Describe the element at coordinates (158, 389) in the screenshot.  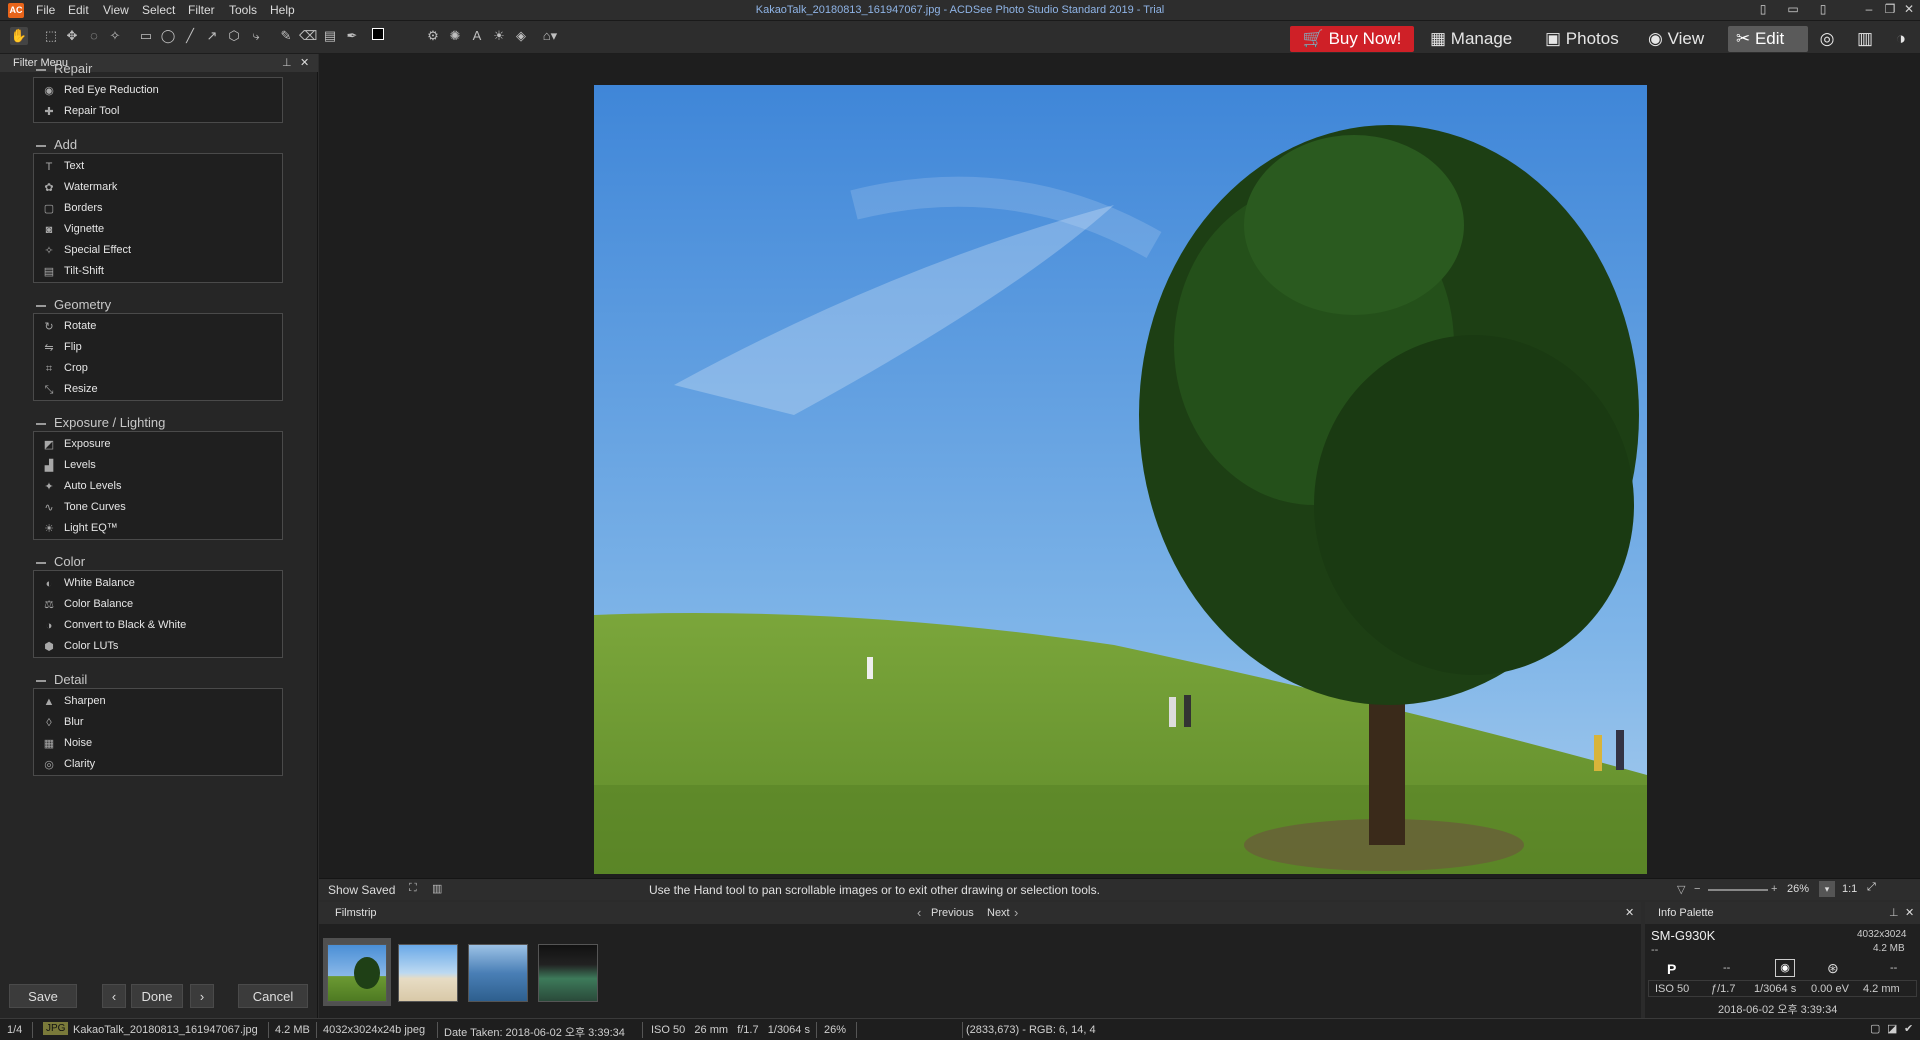
I see `filter-item-resize: ⤡ Resize` at that location.